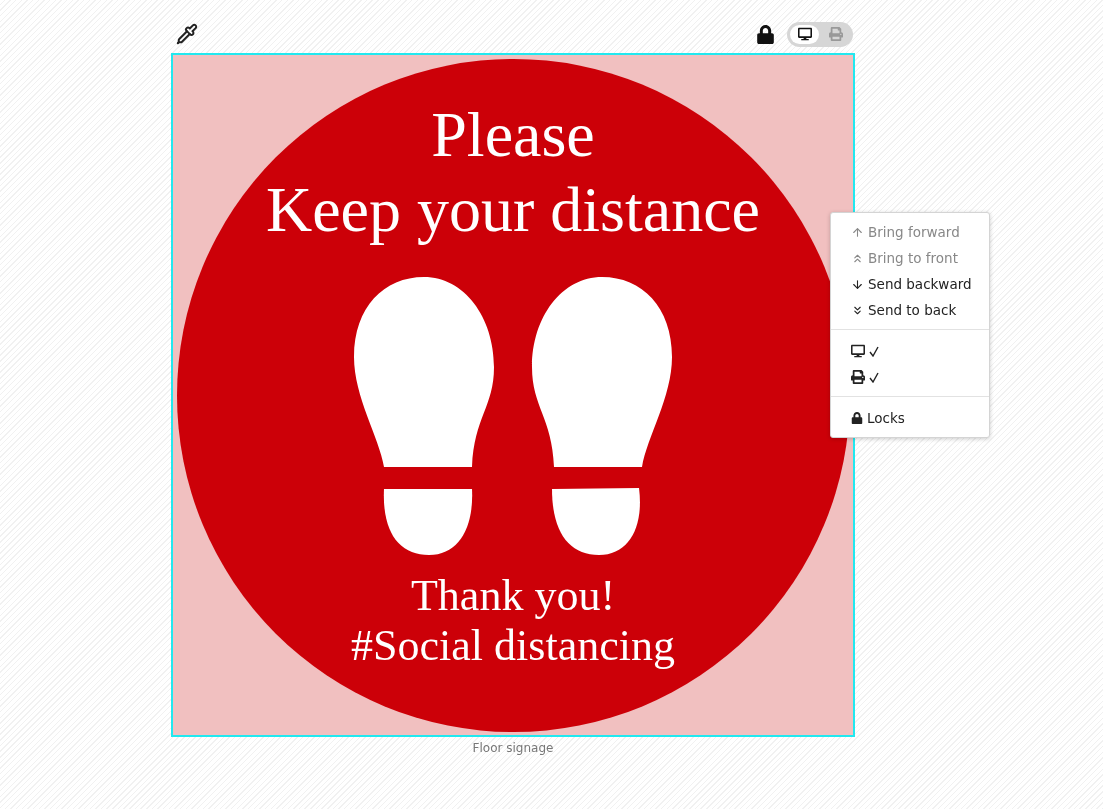  Describe the element at coordinates (513, 645) in the screenshot. I see `sign-footer-text: #Social distancing` at that location.